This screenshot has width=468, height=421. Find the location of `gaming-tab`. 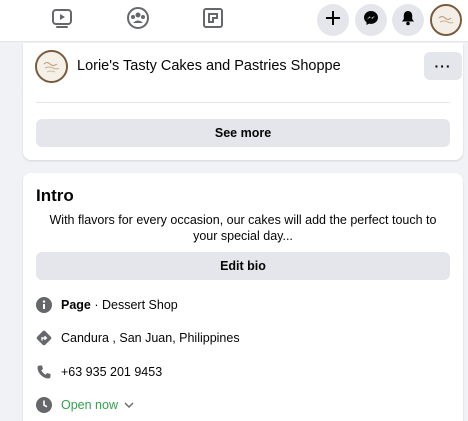

gaming-tab is located at coordinates (213, 20).